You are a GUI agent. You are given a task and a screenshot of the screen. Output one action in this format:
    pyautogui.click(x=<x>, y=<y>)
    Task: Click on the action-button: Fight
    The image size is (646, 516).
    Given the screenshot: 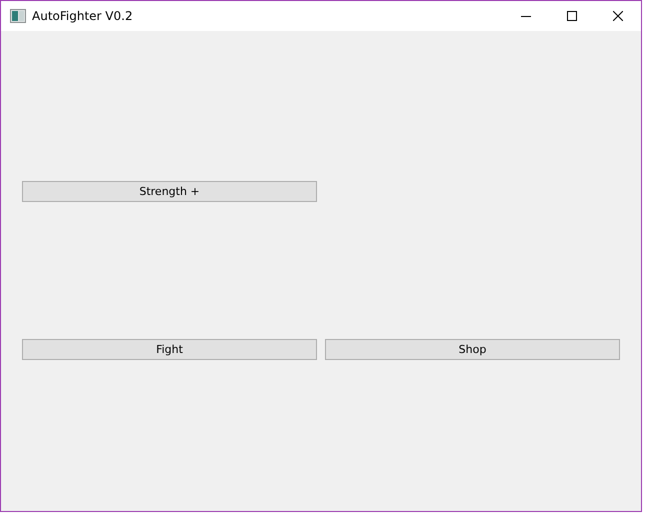 What is the action you would take?
    pyautogui.click(x=169, y=349)
    